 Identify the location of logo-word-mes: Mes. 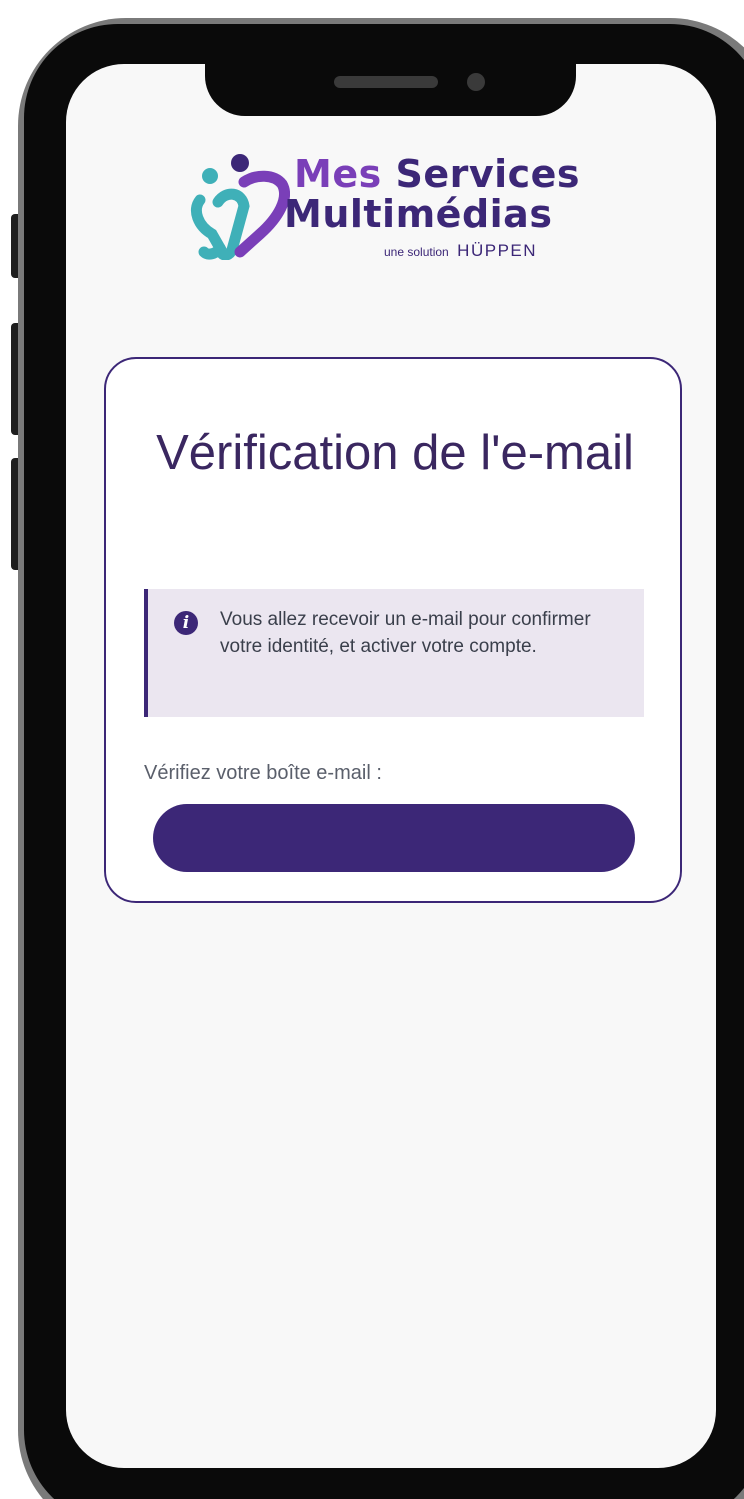
(338, 174).